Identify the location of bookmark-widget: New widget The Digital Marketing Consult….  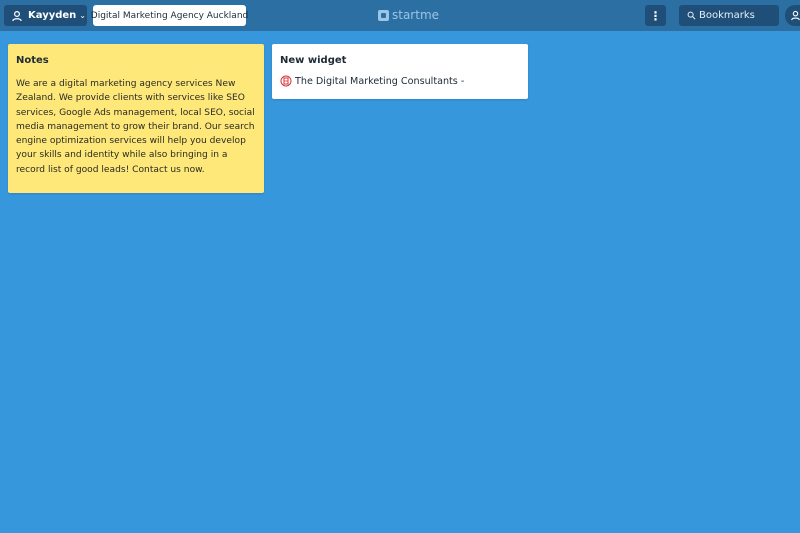
(400, 71).